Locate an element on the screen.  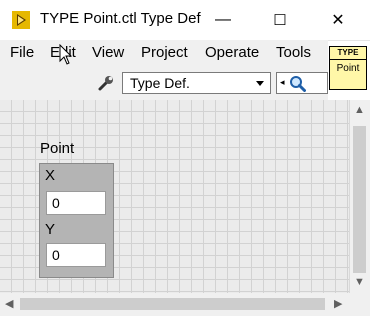
x-numeric-control: 0 is located at coordinates (76, 203).